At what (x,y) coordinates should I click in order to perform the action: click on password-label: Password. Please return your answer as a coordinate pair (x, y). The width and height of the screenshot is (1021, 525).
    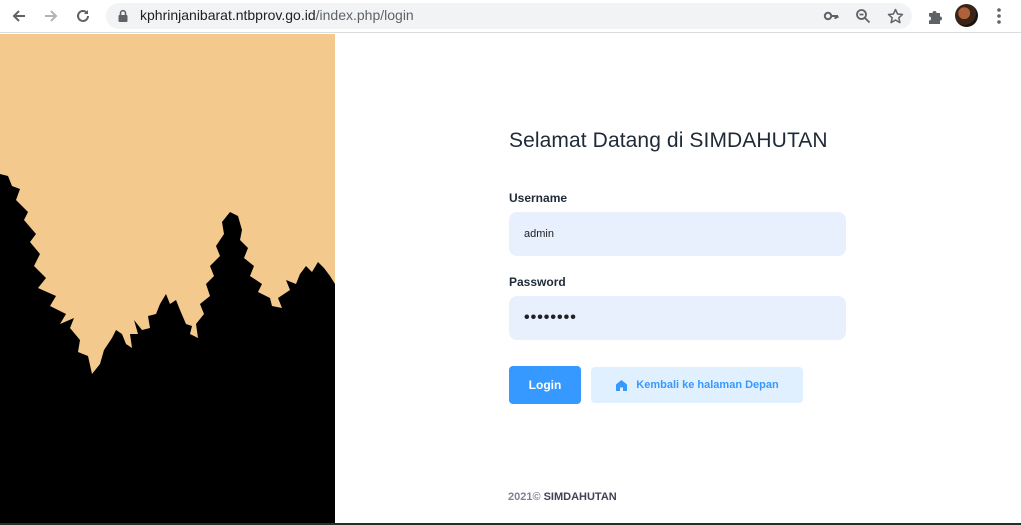
    Looking at the image, I should click on (537, 282).